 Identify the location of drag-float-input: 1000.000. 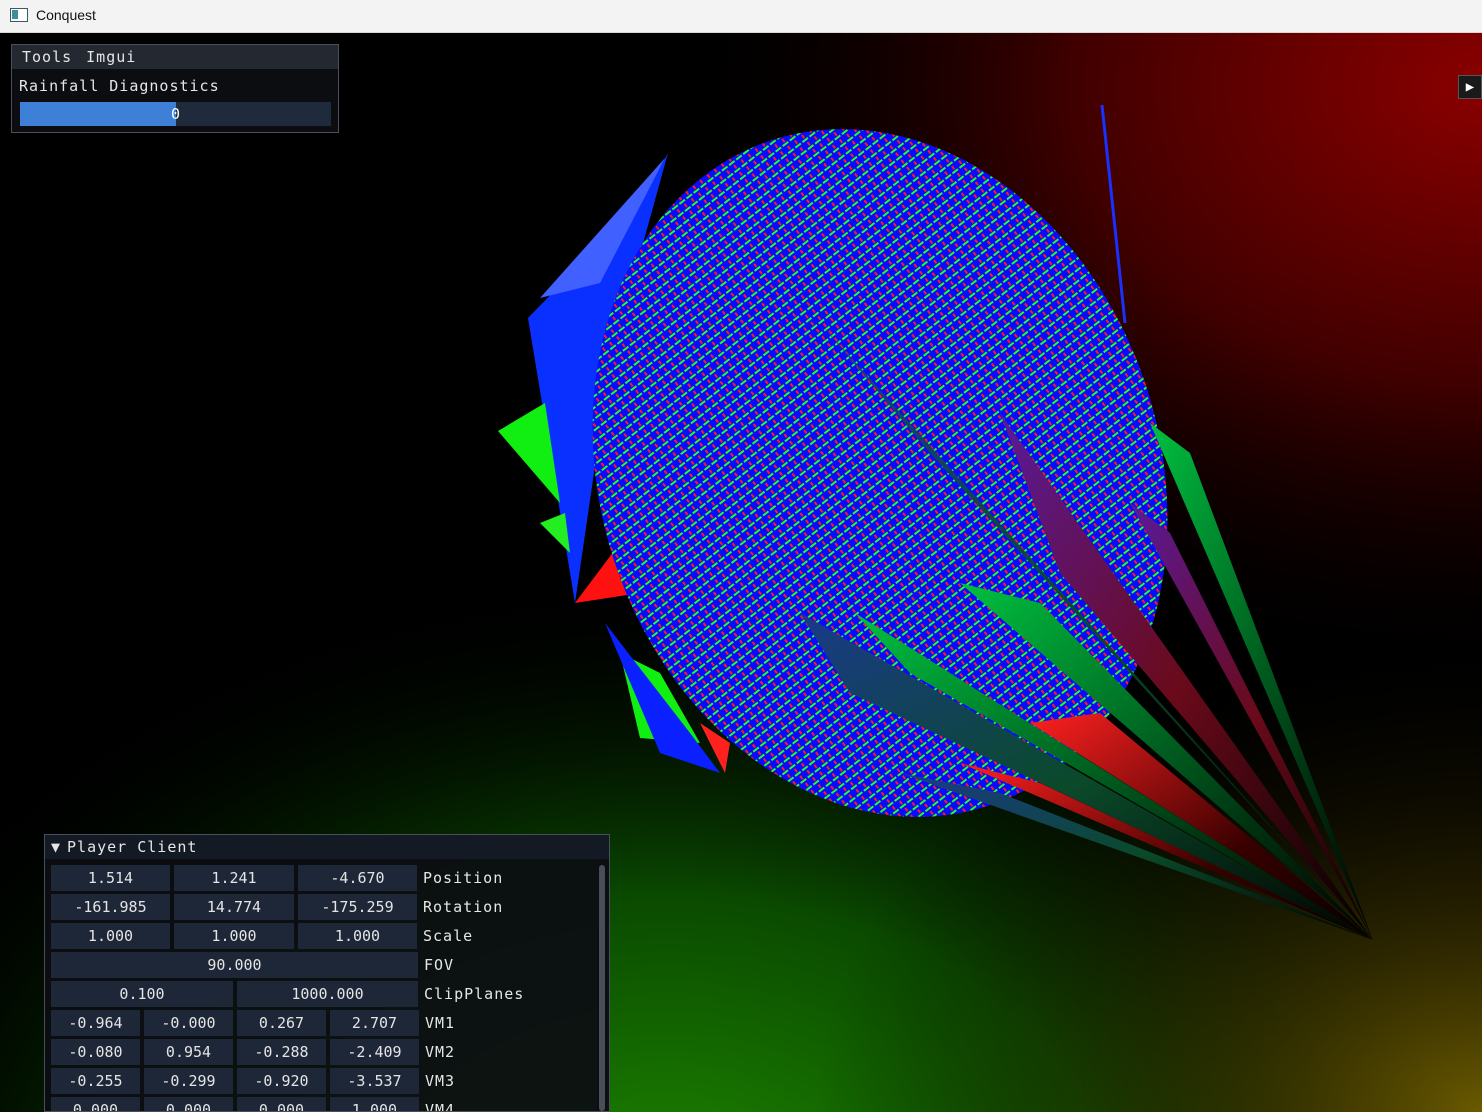
(327, 994).